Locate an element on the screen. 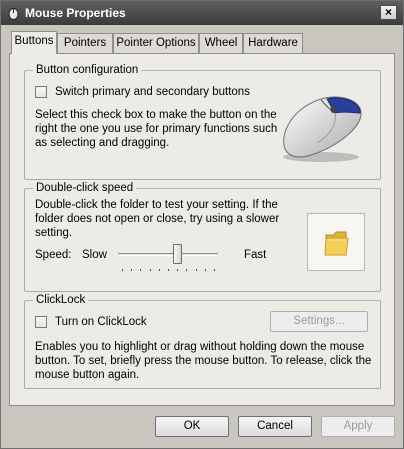 The width and height of the screenshot is (404, 449). tab-pointer-options: Pointer Options is located at coordinates (156, 43).